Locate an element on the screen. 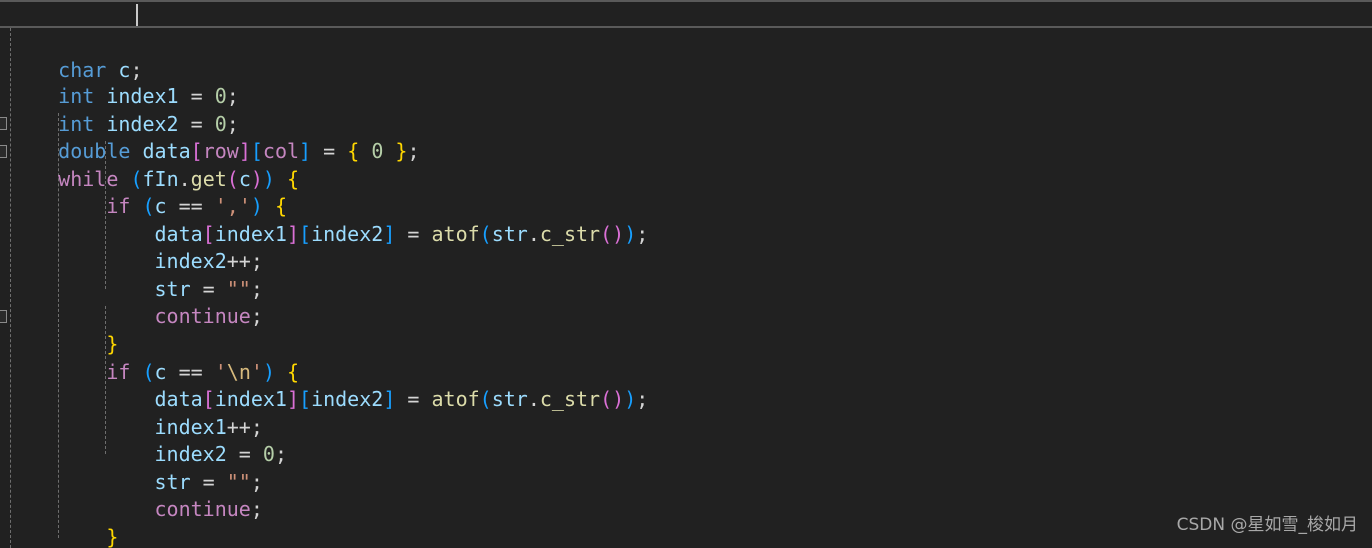 This screenshot has height=548, width=1372. code-line-text: if (c == ',') { is located at coordinates (197, 206).